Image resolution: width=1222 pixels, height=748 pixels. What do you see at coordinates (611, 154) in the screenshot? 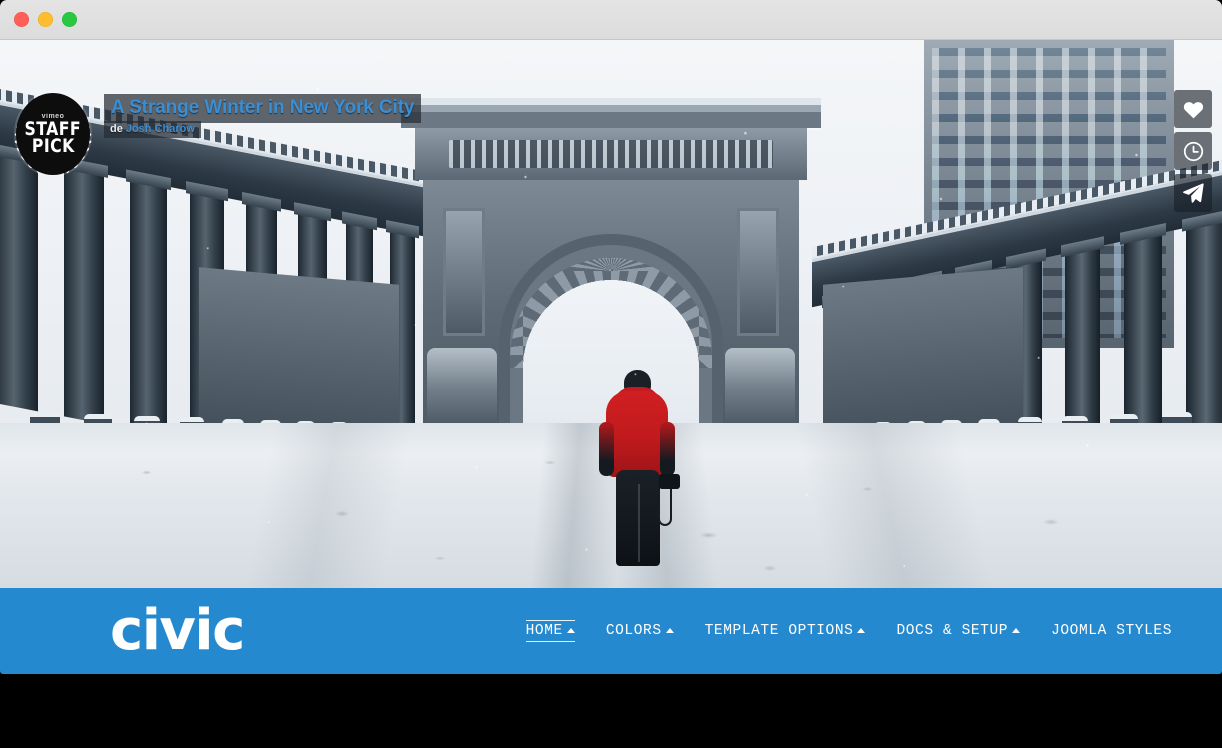
I see `arch-frieze` at bounding box center [611, 154].